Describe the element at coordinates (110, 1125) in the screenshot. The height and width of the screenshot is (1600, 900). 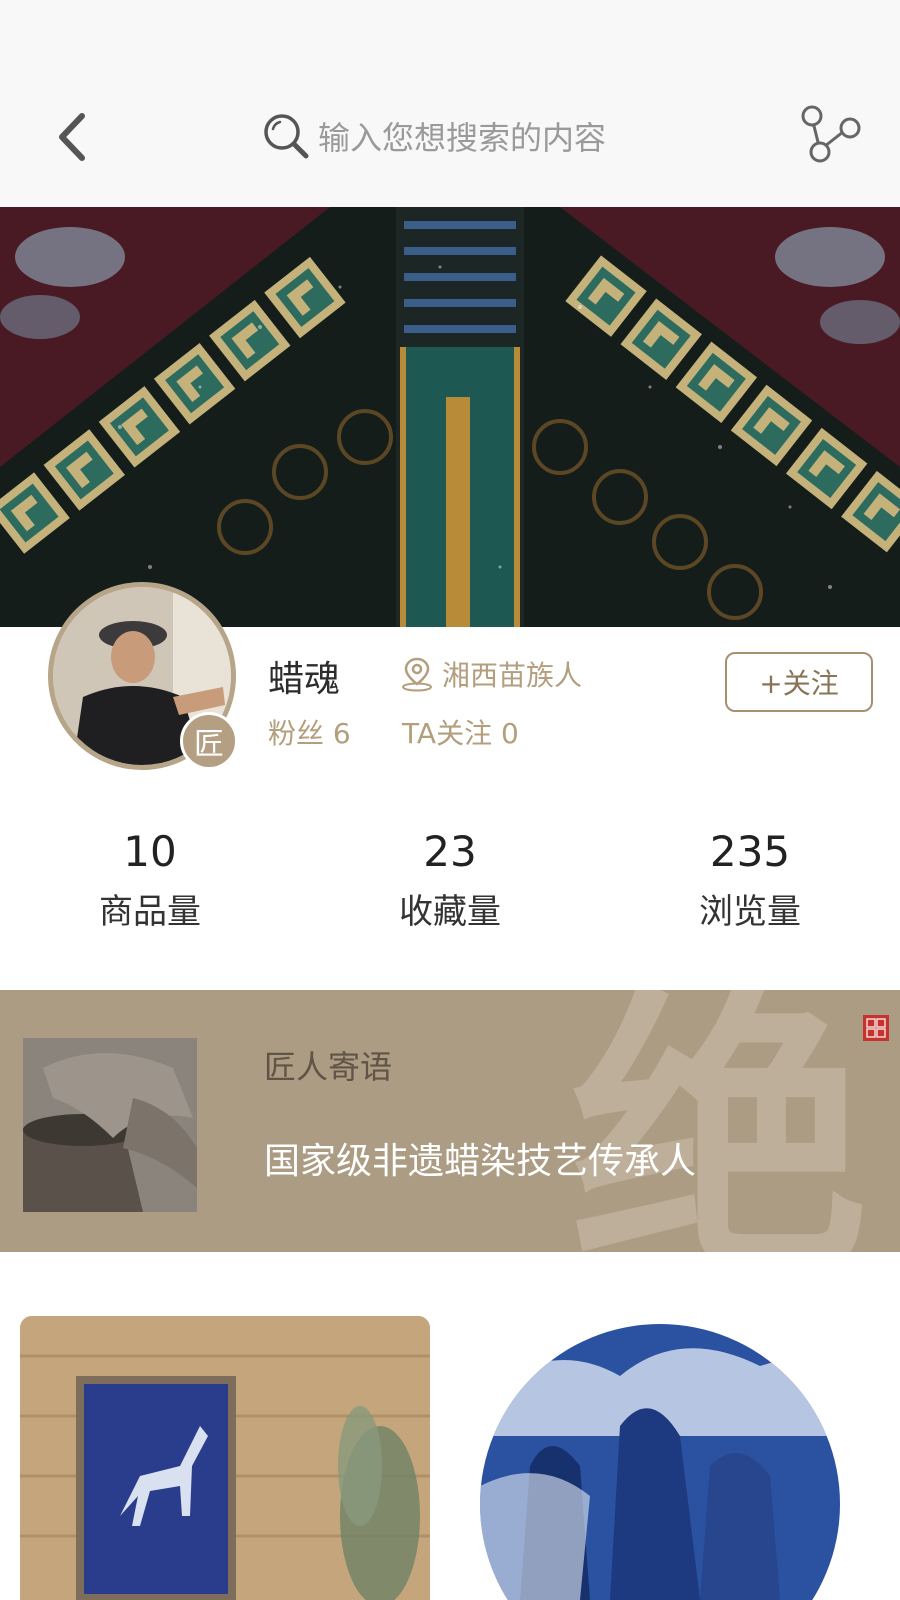
I see `pottery-image` at that location.